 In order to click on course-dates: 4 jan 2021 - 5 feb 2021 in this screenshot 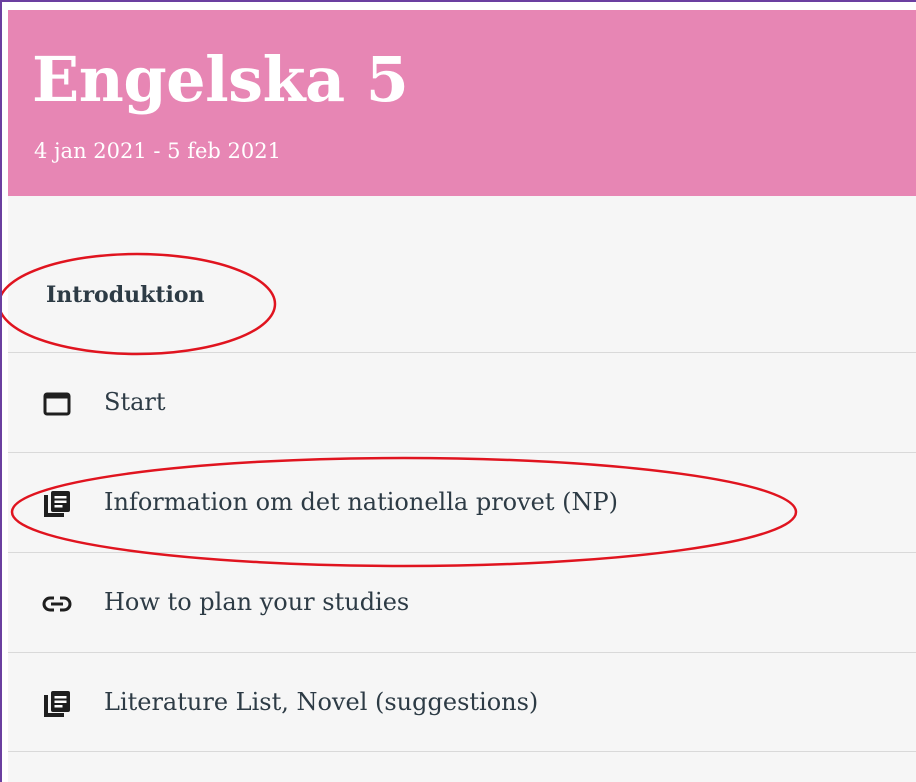, I will do `click(157, 151)`.